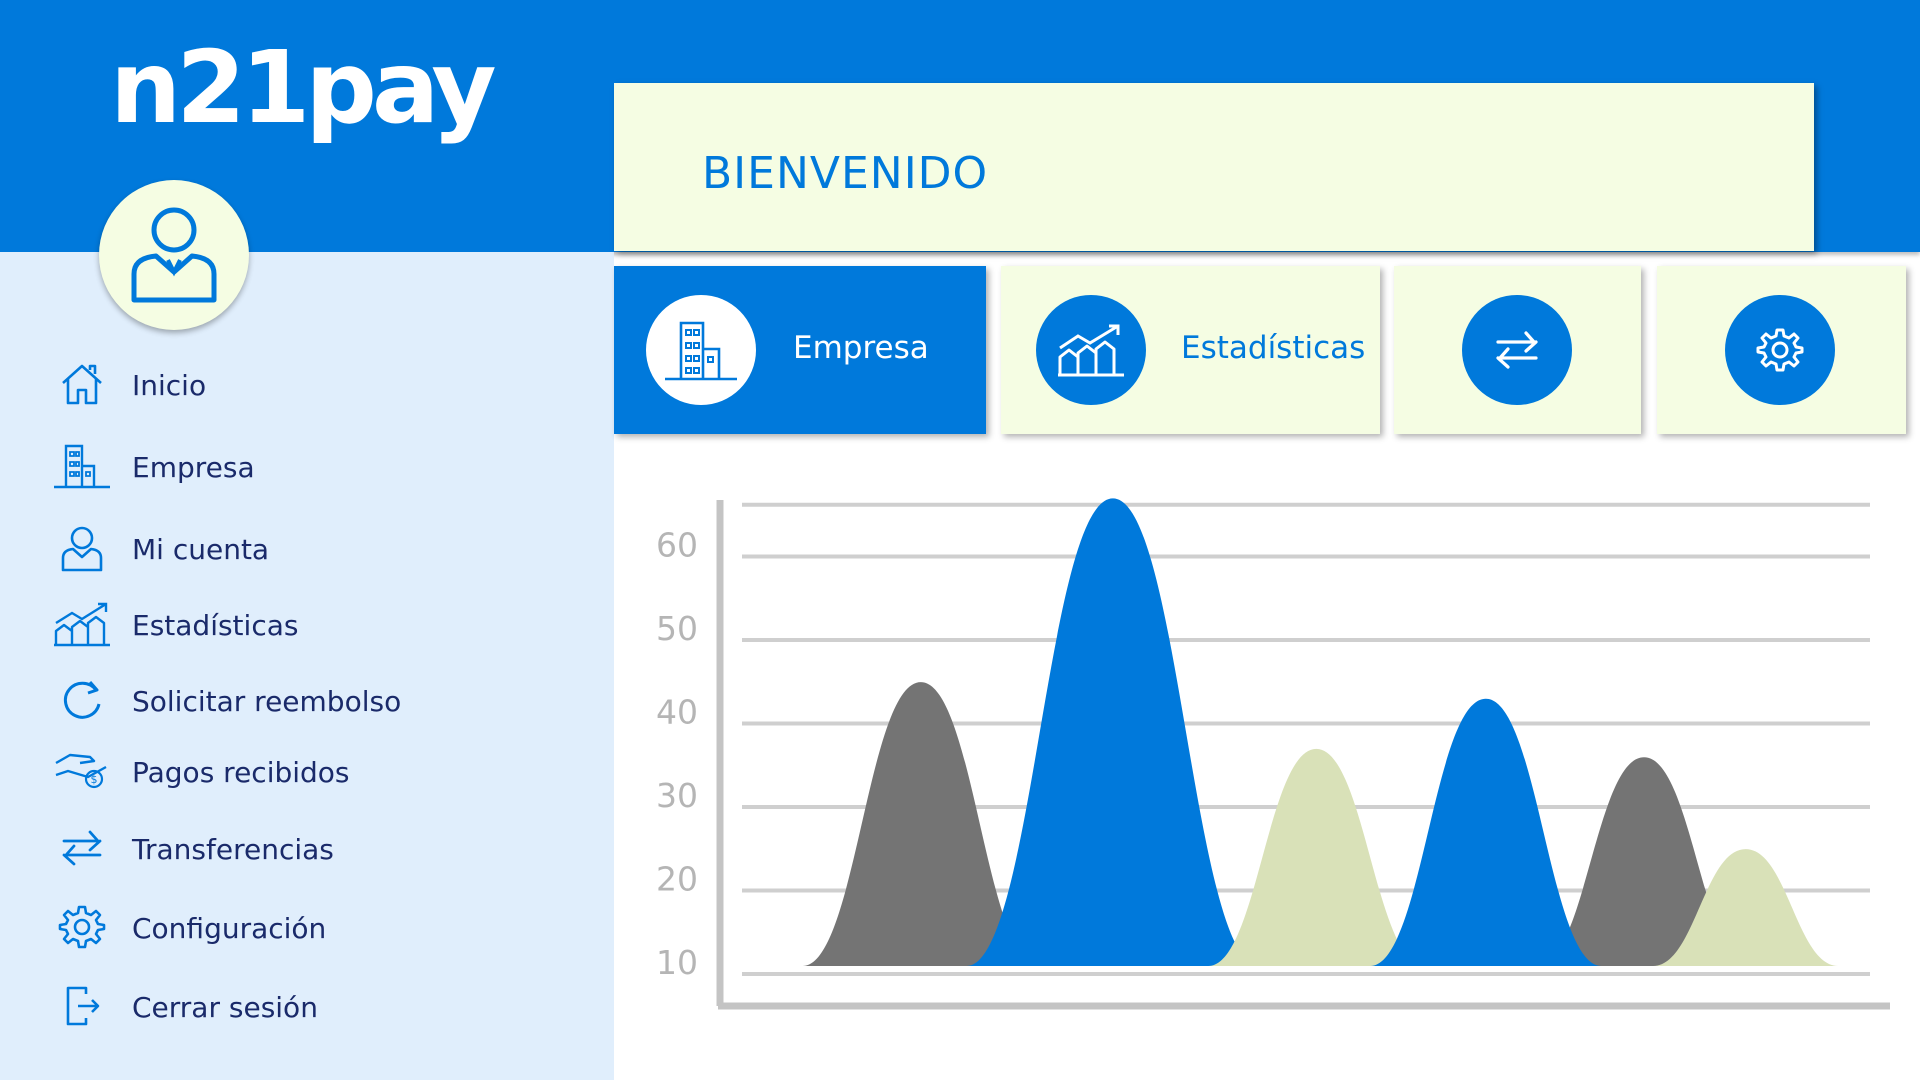 The height and width of the screenshot is (1080, 1920). I want to click on sidebar-item-cerrar-sesion: Cerrar sesión, so click(310, 1006).